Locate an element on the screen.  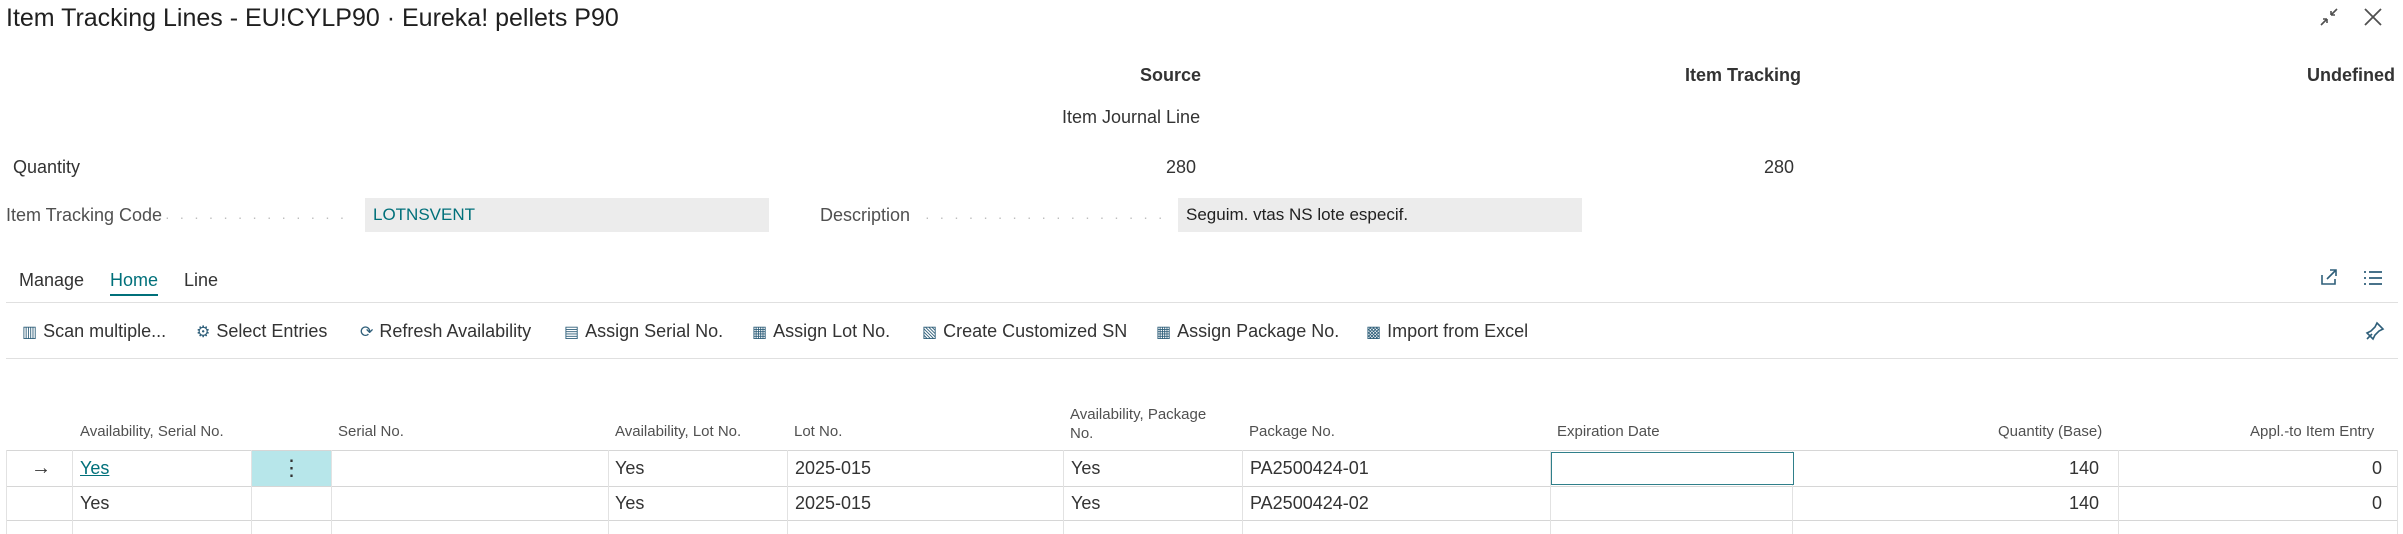
tab-manage: Manage is located at coordinates (51, 280).